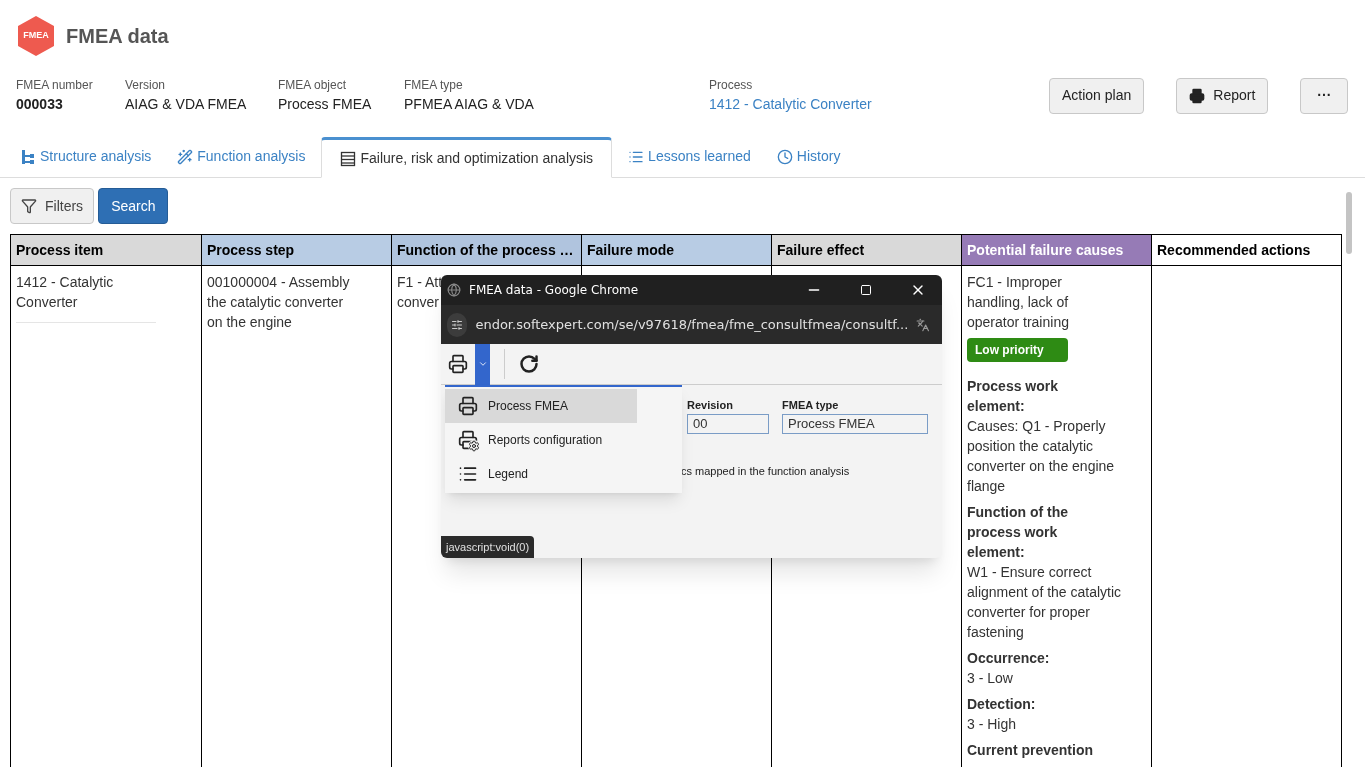 The height and width of the screenshot is (767, 1365). I want to click on table-cell-text: conver, so click(418, 302).